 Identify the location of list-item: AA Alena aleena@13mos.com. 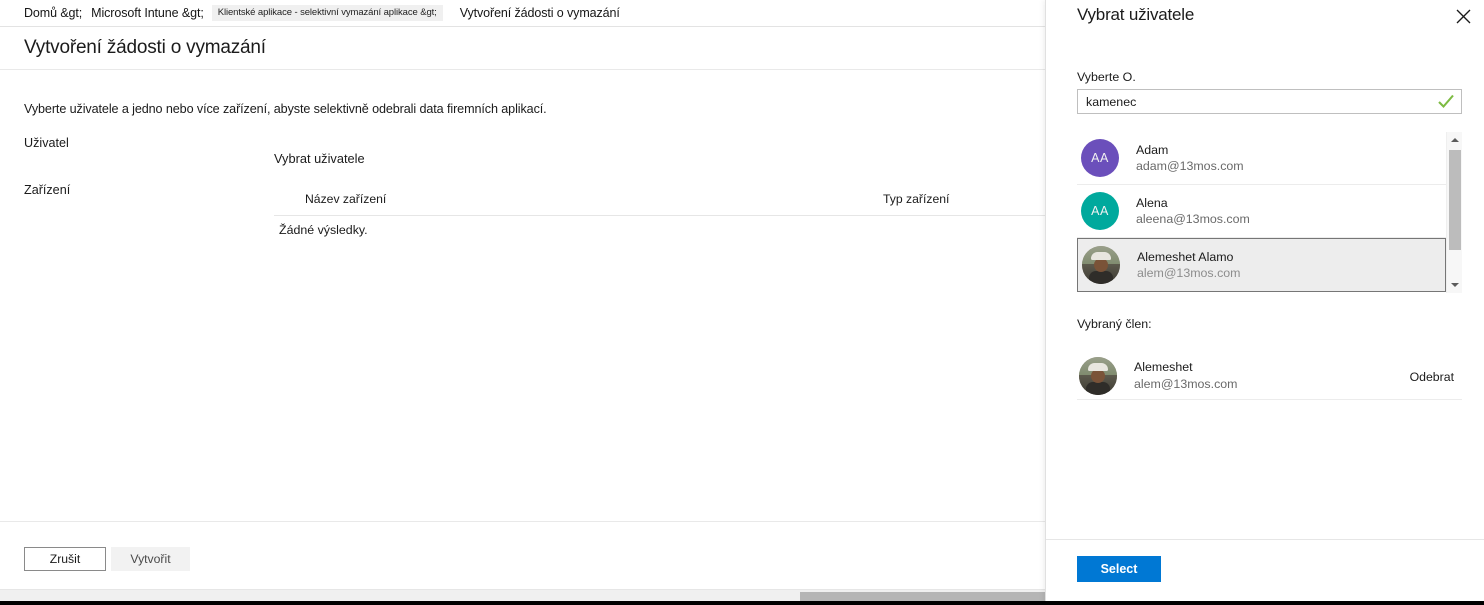
(1261, 211).